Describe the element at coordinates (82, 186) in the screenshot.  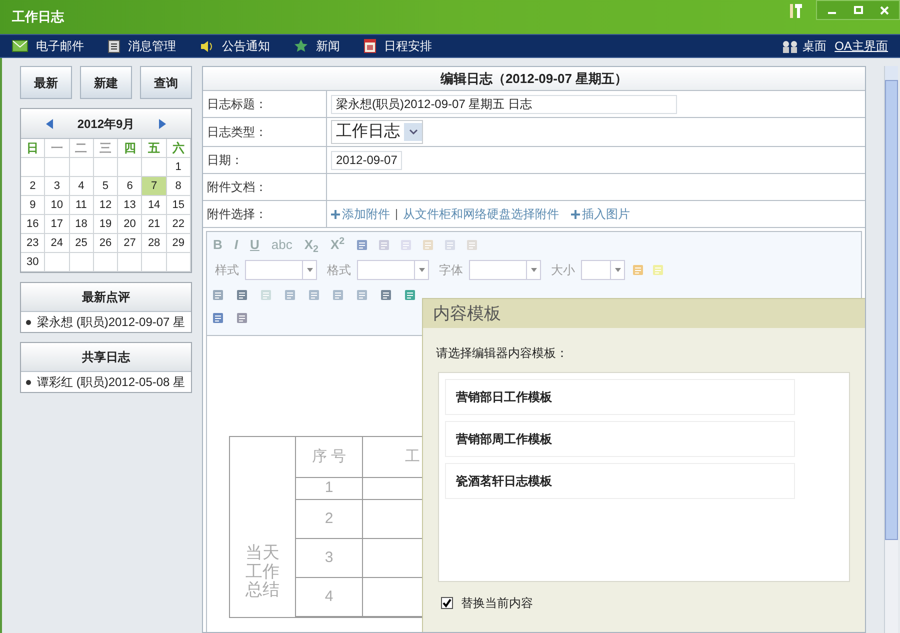
I see `calendar-day: 4` at that location.